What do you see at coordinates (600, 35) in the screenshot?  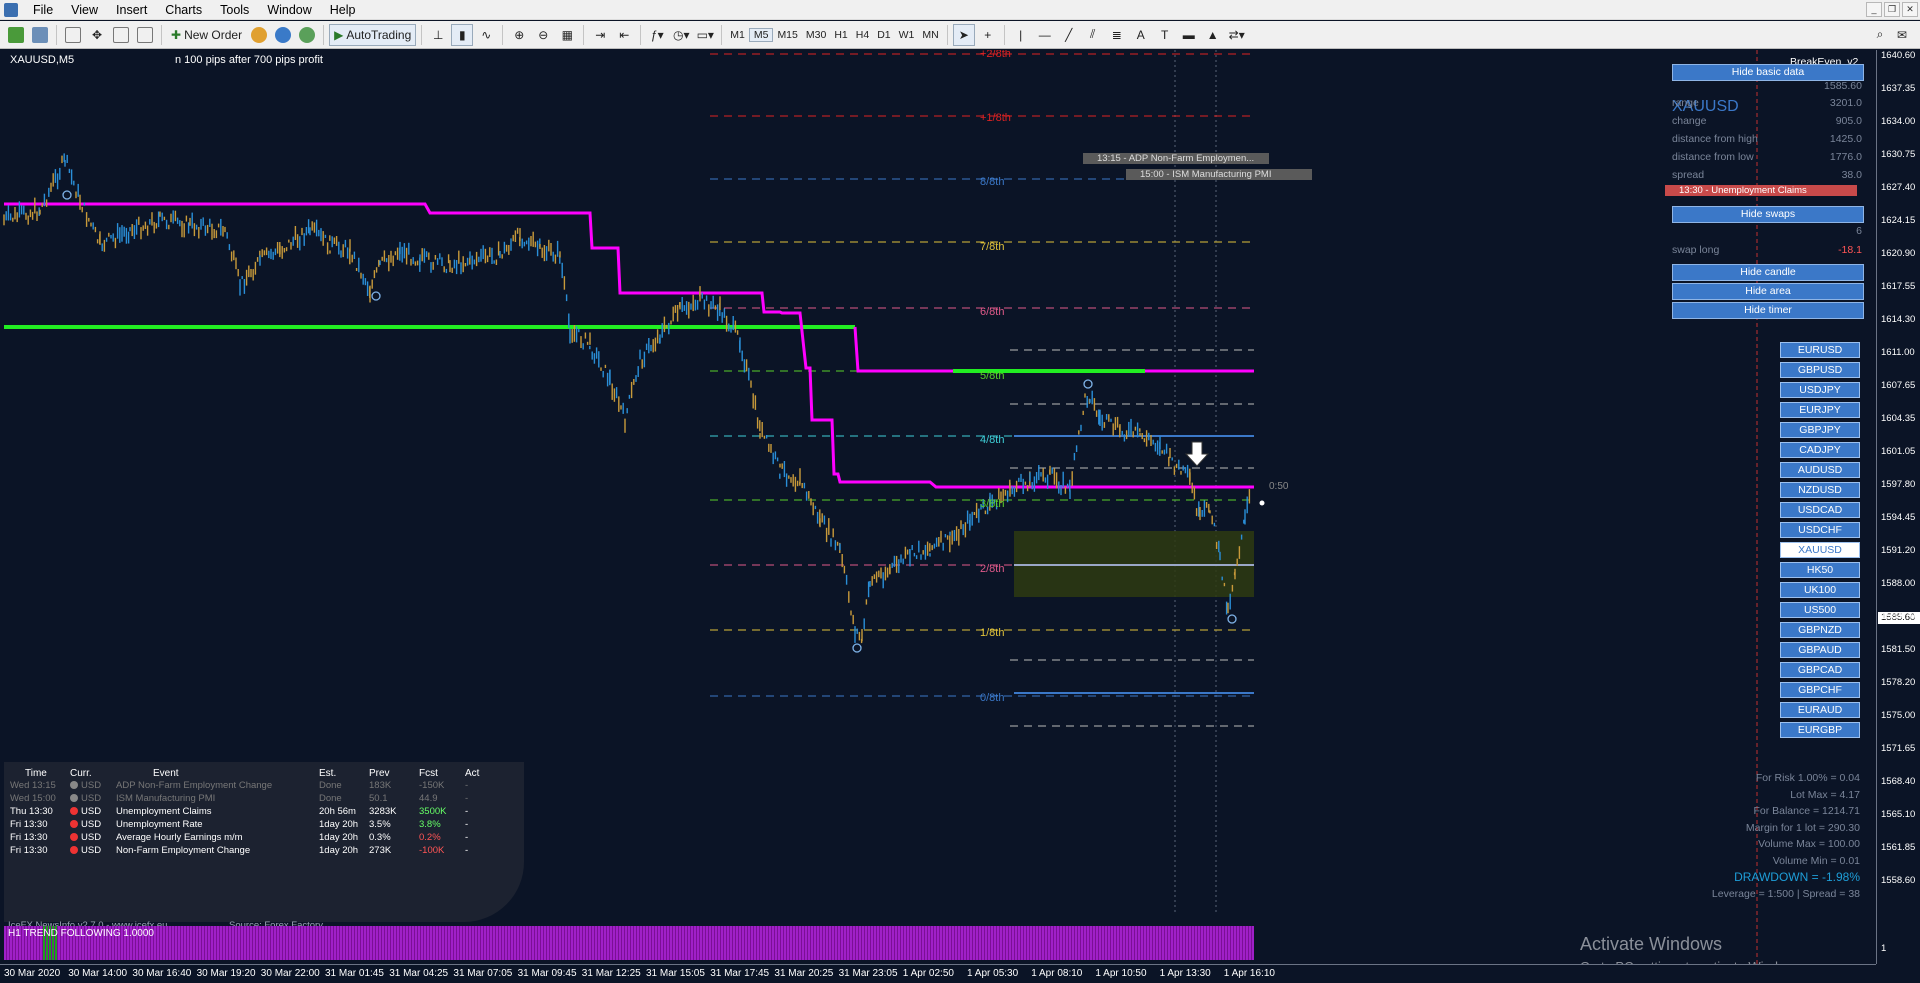 I see `autoscroll-icon: ⇥` at bounding box center [600, 35].